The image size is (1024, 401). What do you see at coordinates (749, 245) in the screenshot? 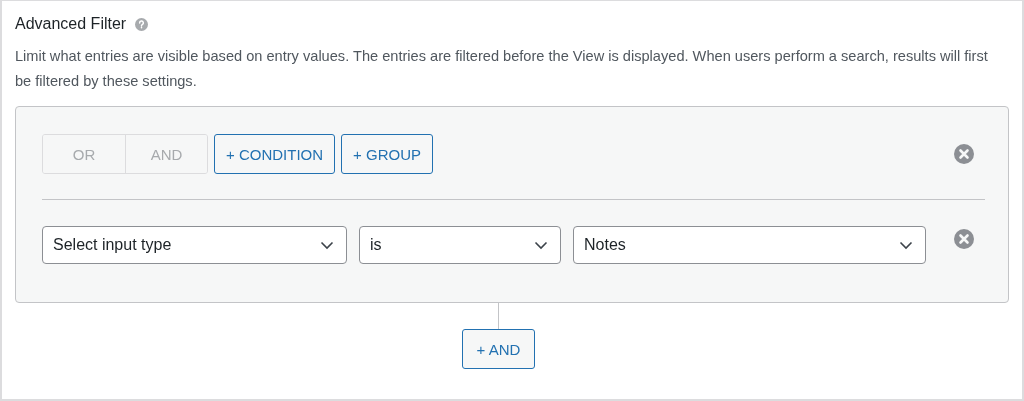
I see `select-dropdown: Notes` at bounding box center [749, 245].